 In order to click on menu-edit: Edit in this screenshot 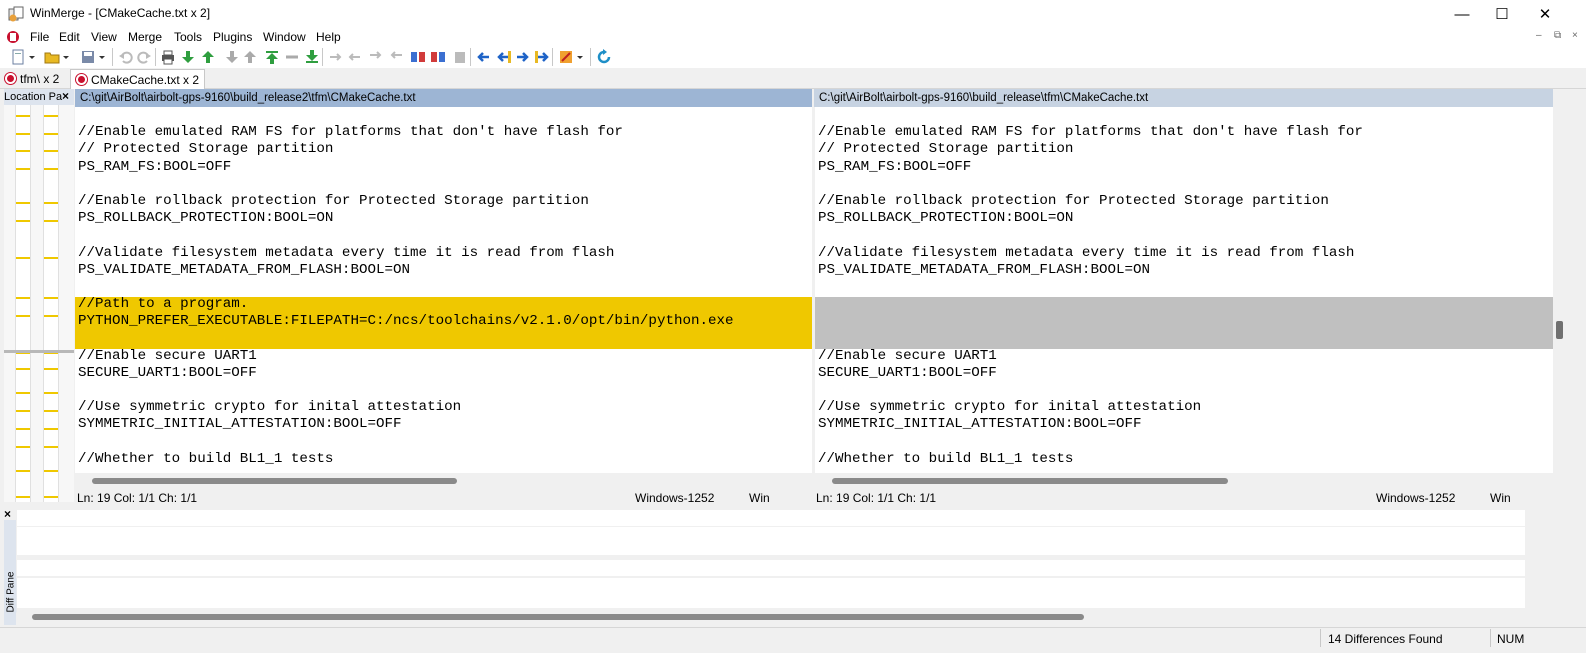, I will do `click(69, 37)`.